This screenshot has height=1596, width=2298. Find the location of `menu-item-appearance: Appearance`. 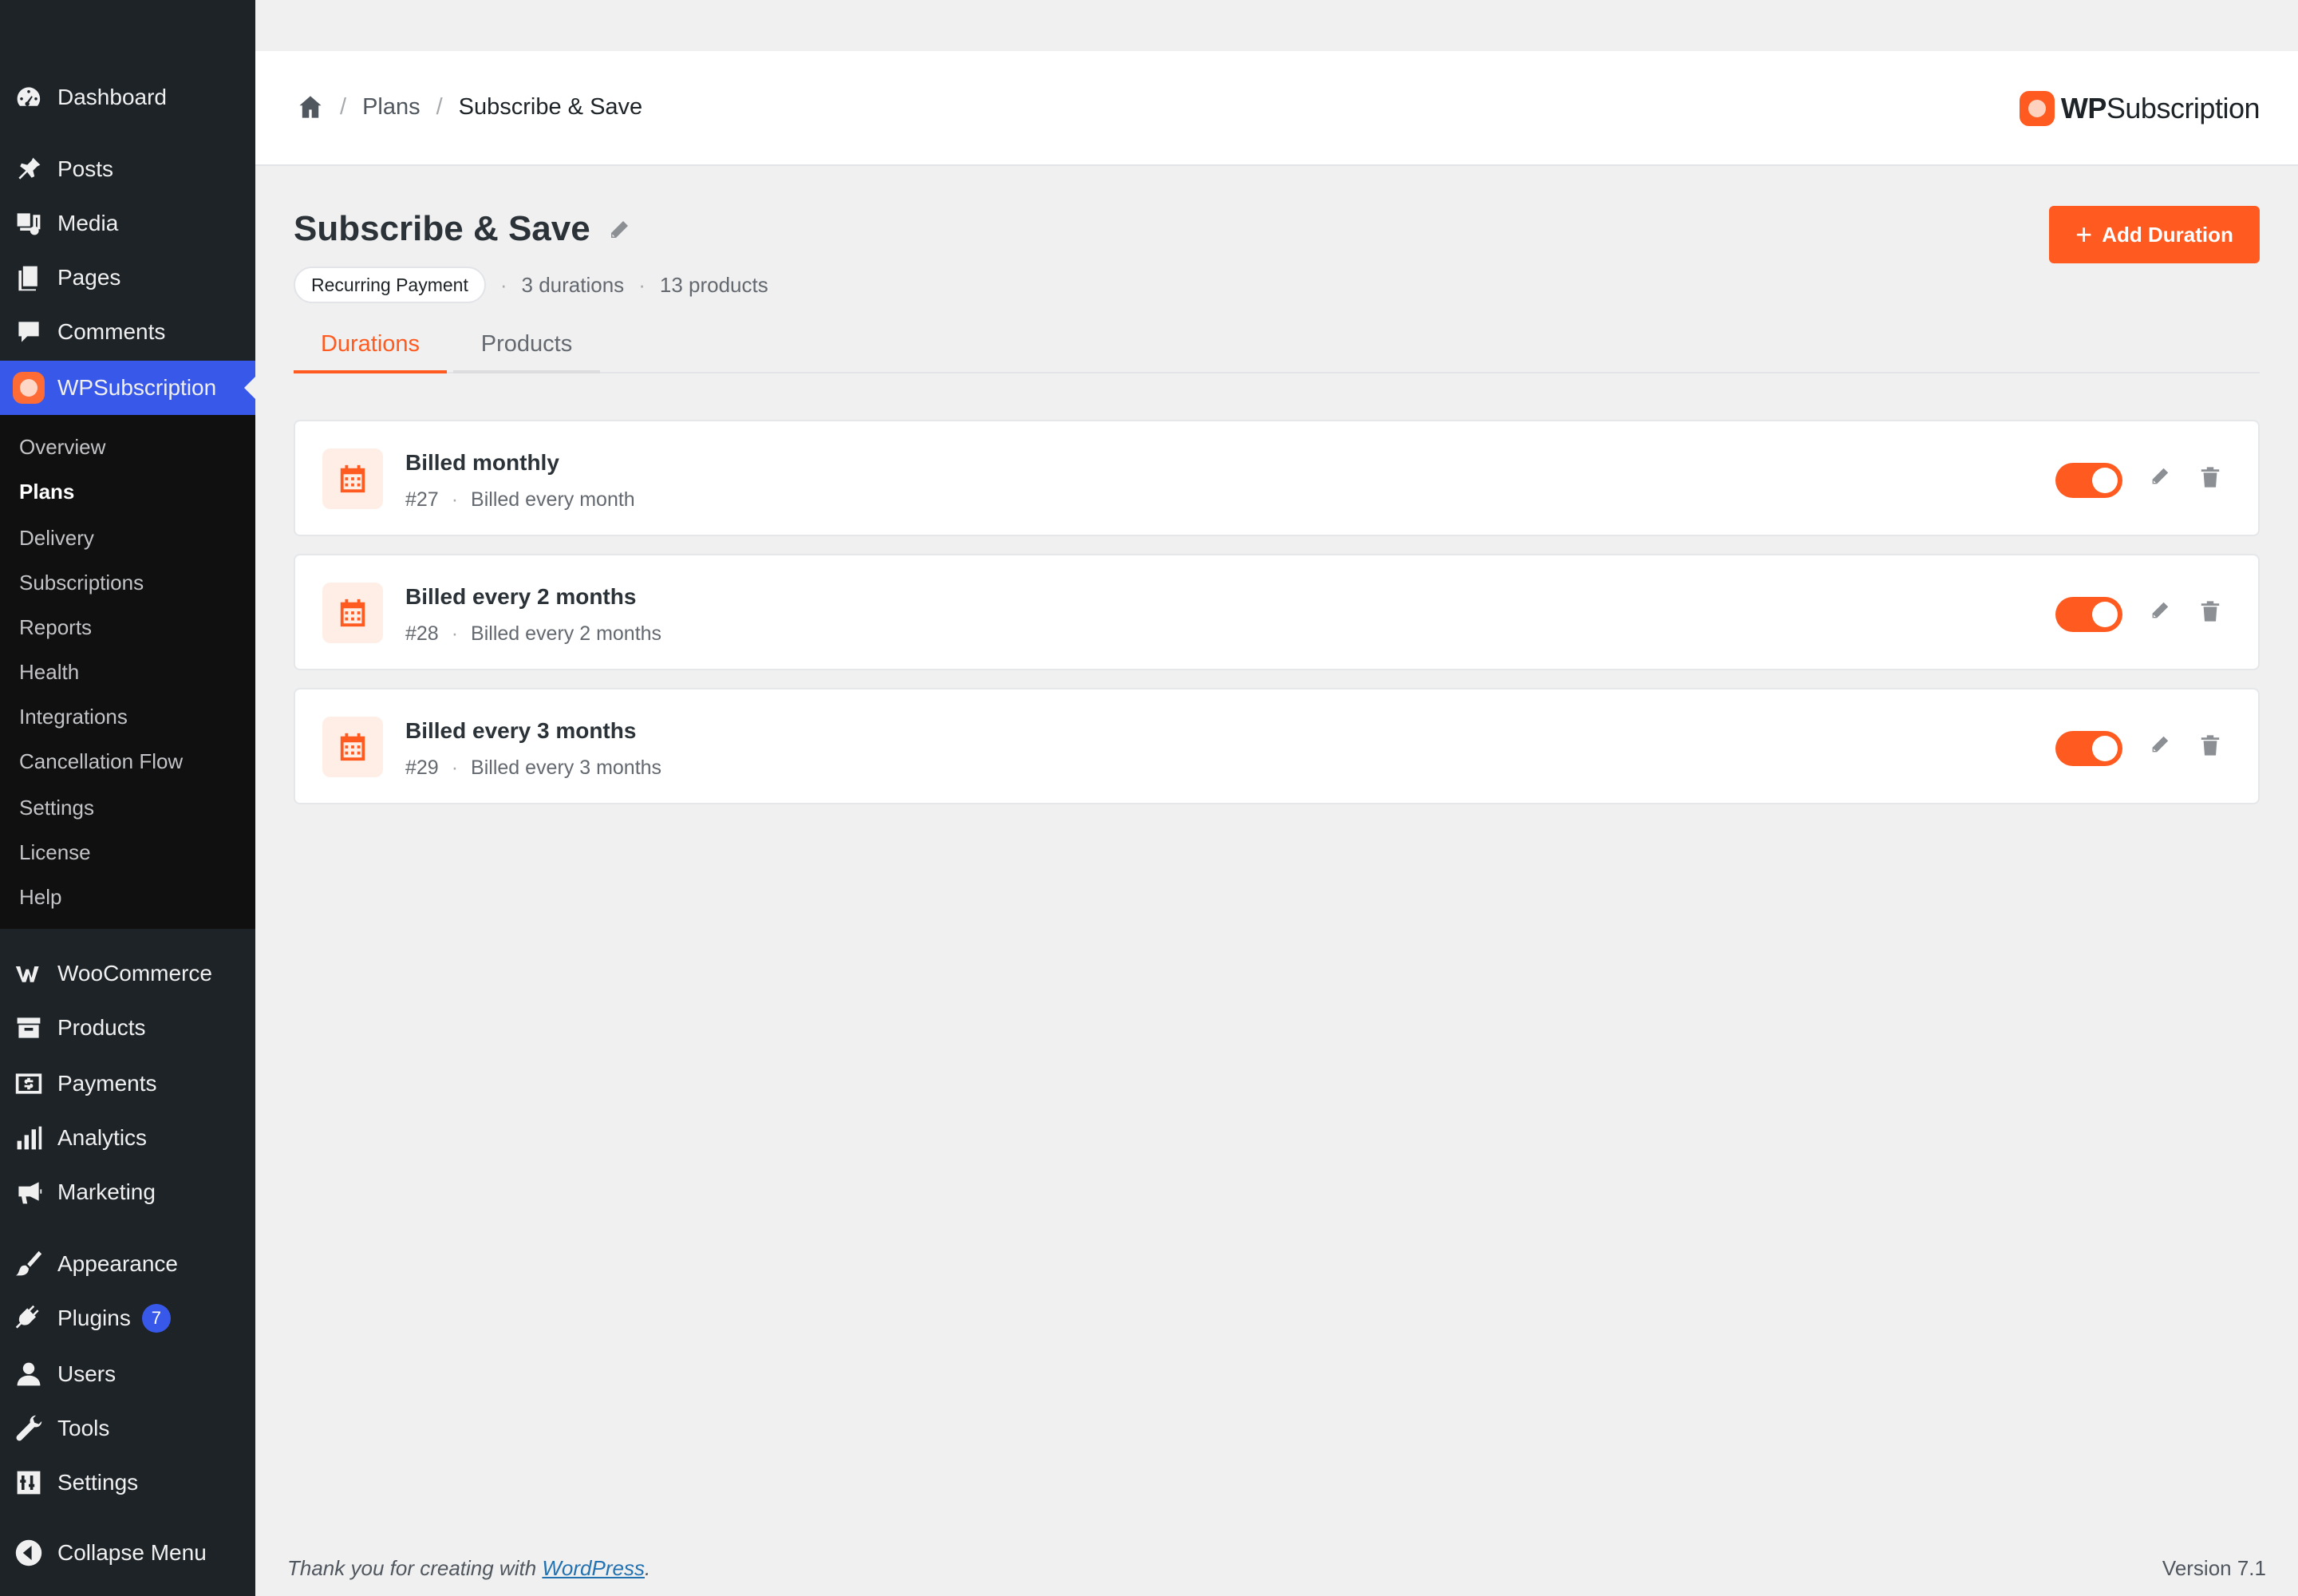

menu-item-appearance: Appearance is located at coordinates (127, 1264).